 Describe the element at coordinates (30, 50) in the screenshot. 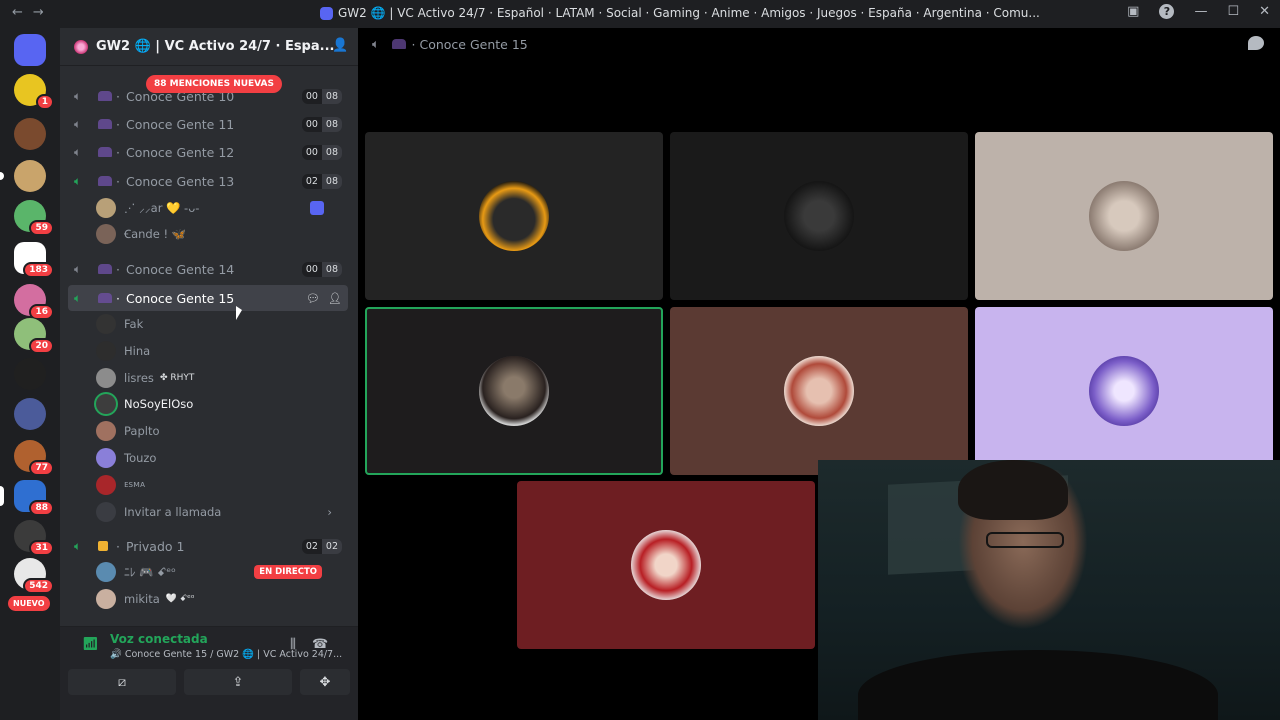

I see `discord-home-icon` at that location.